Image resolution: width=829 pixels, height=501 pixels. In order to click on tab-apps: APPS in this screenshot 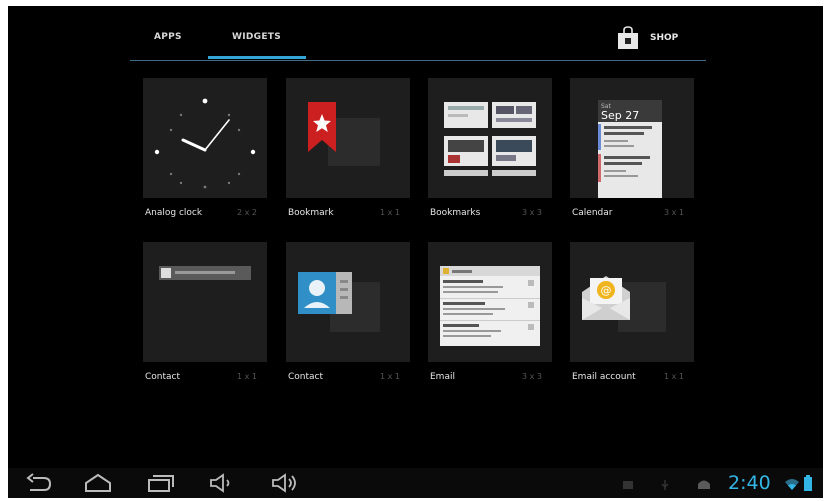, I will do `click(168, 37)`.